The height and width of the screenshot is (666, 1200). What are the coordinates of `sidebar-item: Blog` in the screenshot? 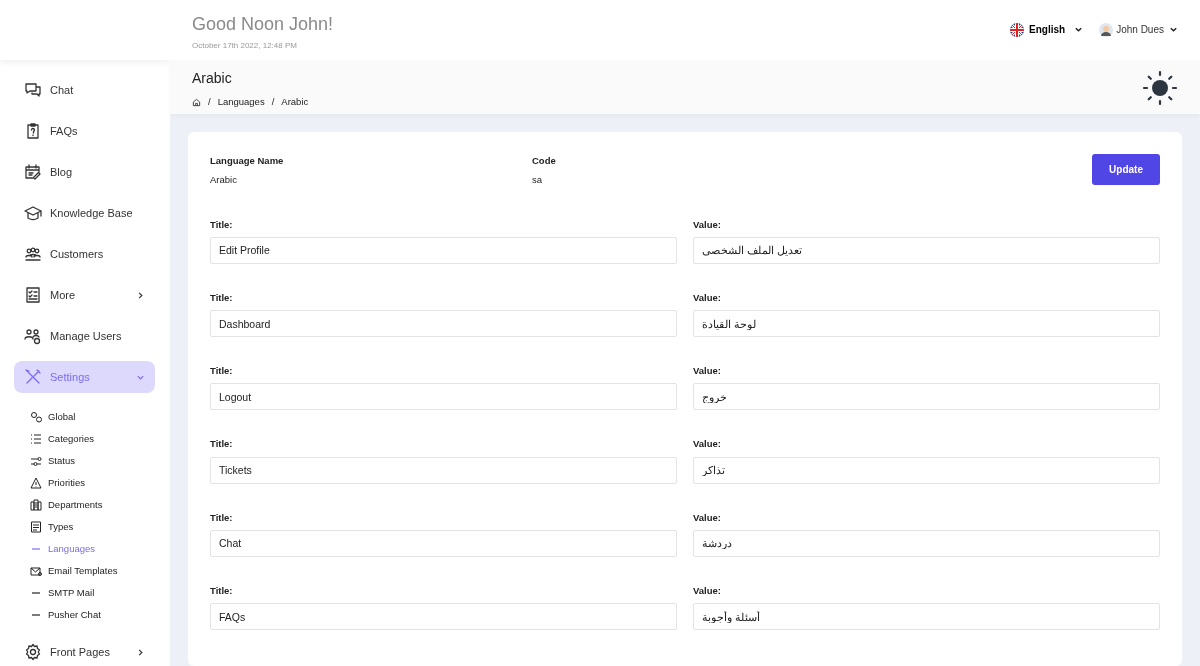 It's located at (84, 172).